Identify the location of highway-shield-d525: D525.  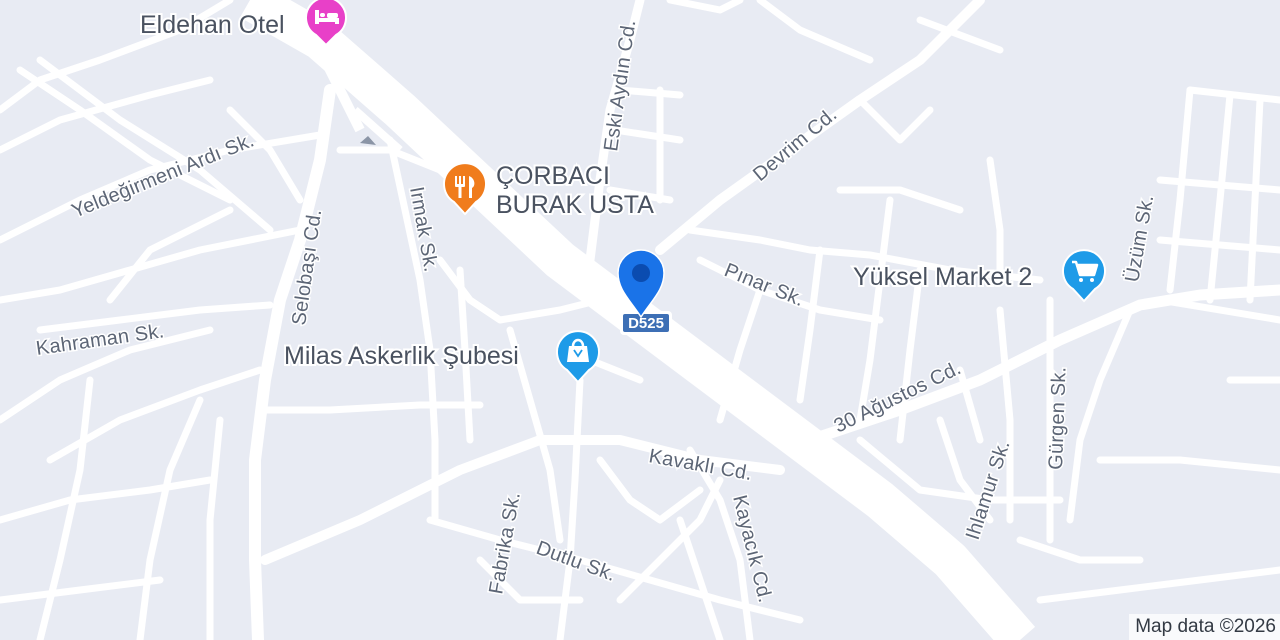
(646, 323).